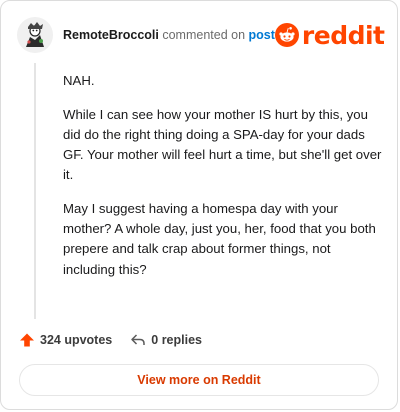  What do you see at coordinates (79, 80) in the screenshot?
I see `comment-paragraph: NAH.` at bounding box center [79, 80].